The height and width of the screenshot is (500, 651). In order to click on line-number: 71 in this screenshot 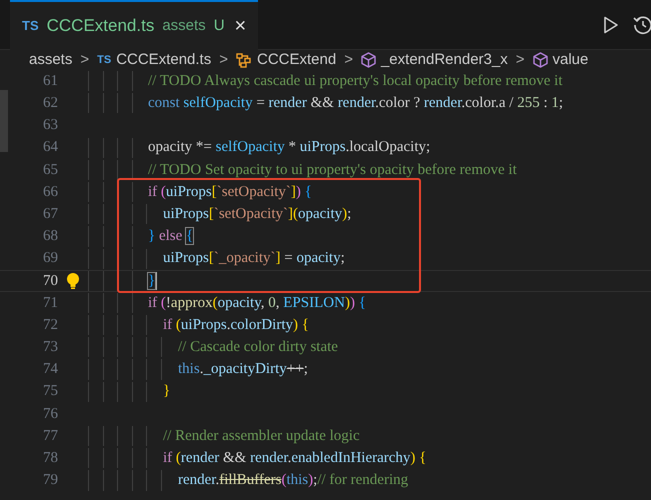, I will do `click(50, 303)`.